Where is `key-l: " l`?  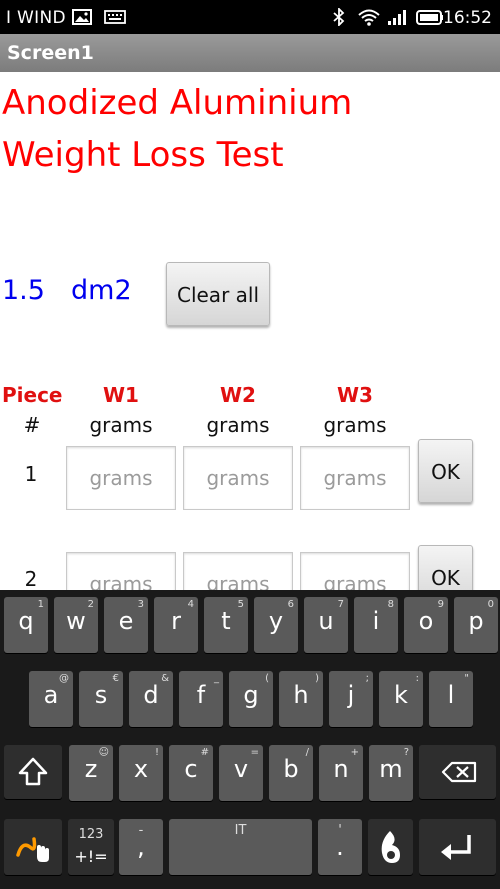
key-l: " l is located at coordinates (451, 699).